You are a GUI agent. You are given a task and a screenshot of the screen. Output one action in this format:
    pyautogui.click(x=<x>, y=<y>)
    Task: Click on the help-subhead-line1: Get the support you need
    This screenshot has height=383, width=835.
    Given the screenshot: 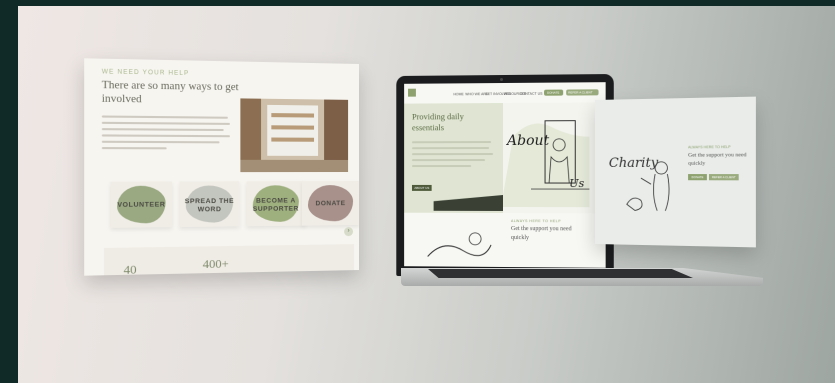 What is the action you would take?
    pyautogui.click(x=541, y=229)
    